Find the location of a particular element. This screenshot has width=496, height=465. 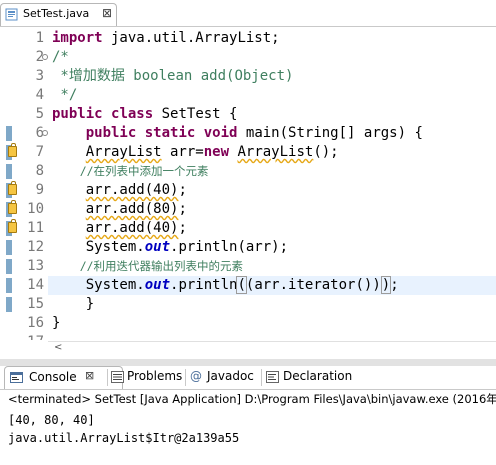

tab-declaration: Declaration is located at coordinates (311, 377).